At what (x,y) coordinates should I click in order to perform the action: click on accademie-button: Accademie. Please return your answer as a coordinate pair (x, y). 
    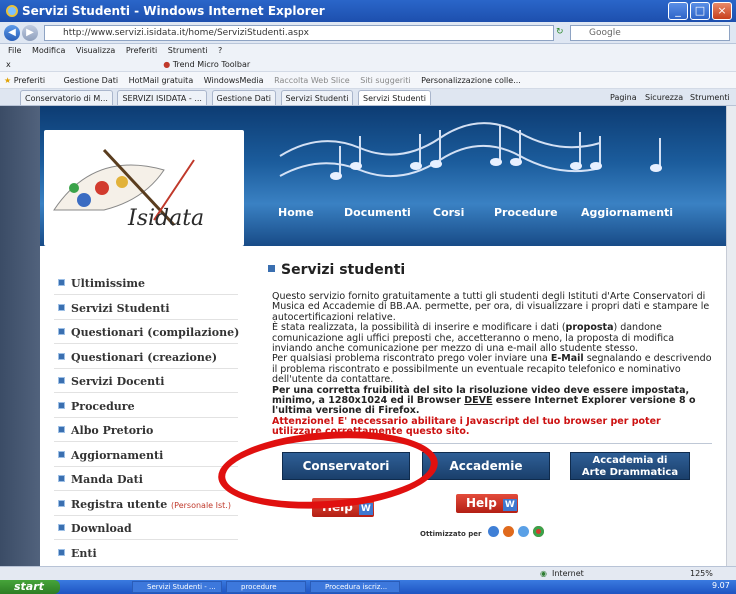
    Looking at the image, I should click on (486, 466).